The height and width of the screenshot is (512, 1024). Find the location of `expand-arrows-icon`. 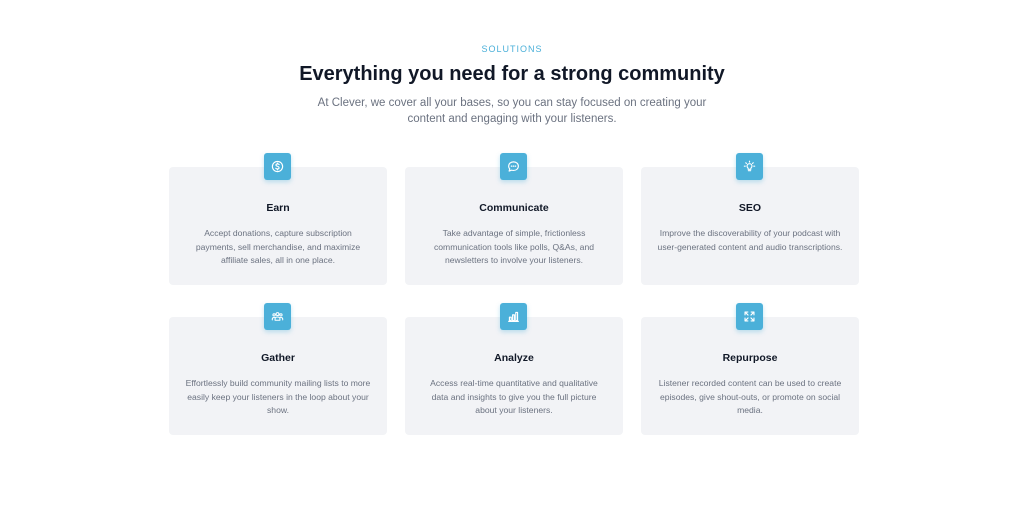

expand-arrows-icon is located at coordinates (749, 316).